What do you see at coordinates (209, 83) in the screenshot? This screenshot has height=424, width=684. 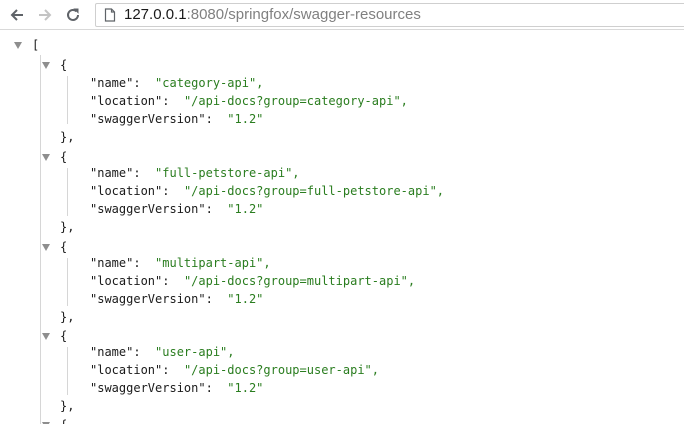 I see `value-name: "category-api",` at bounding box center [209, 83].